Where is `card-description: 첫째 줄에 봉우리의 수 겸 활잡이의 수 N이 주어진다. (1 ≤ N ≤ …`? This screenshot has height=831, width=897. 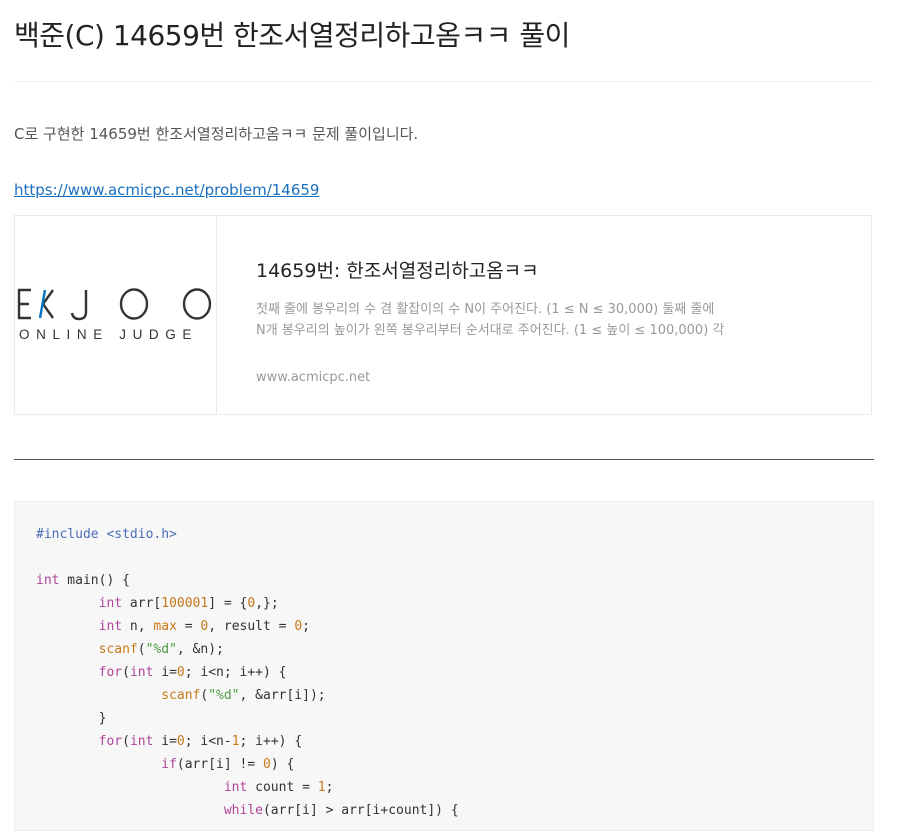 card-description: 첫째 줄에 봉우리의 수 겸 활잡이의 수 N이 주어진다. (1 ≤ N ≤ … is located at coordinates (490, 320).